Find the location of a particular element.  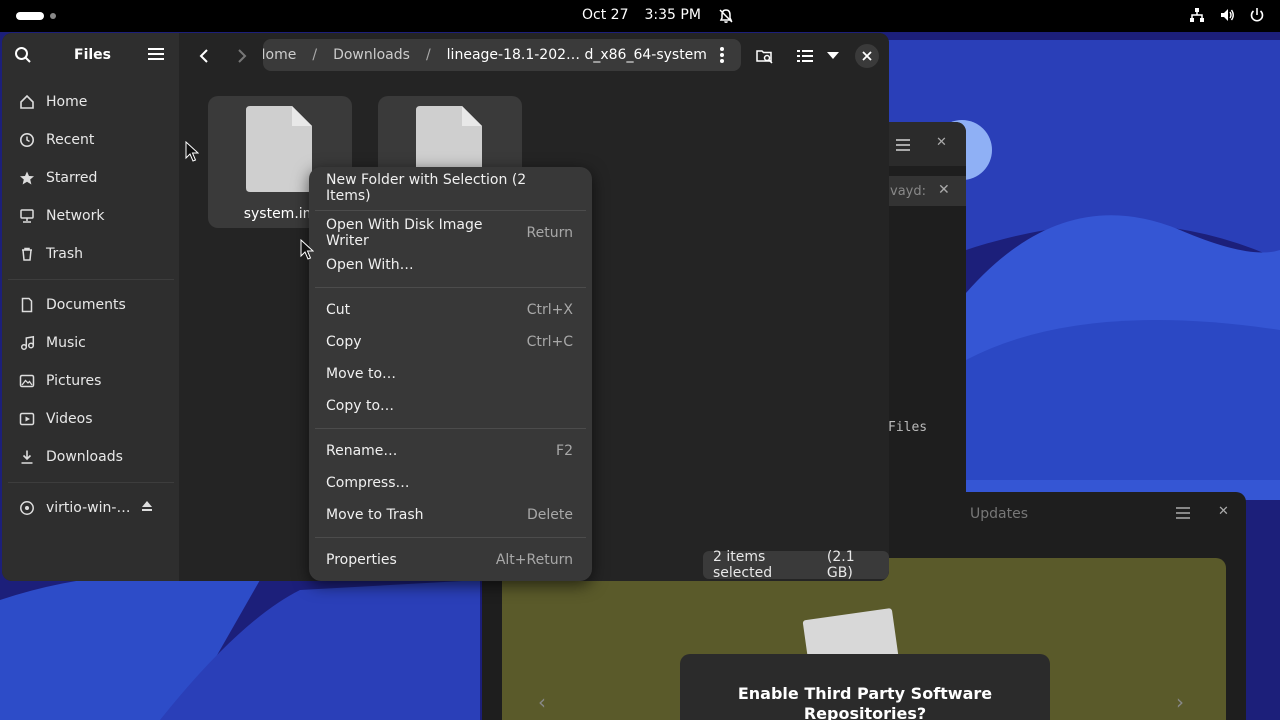

trash-icon is located at coordinates (27, 254).